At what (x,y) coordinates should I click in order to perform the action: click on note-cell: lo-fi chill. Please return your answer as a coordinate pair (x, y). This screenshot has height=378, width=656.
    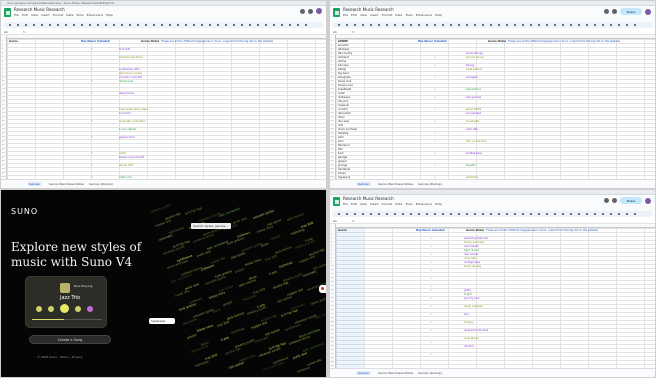
    Looking at the image, I should click on (124, 49).